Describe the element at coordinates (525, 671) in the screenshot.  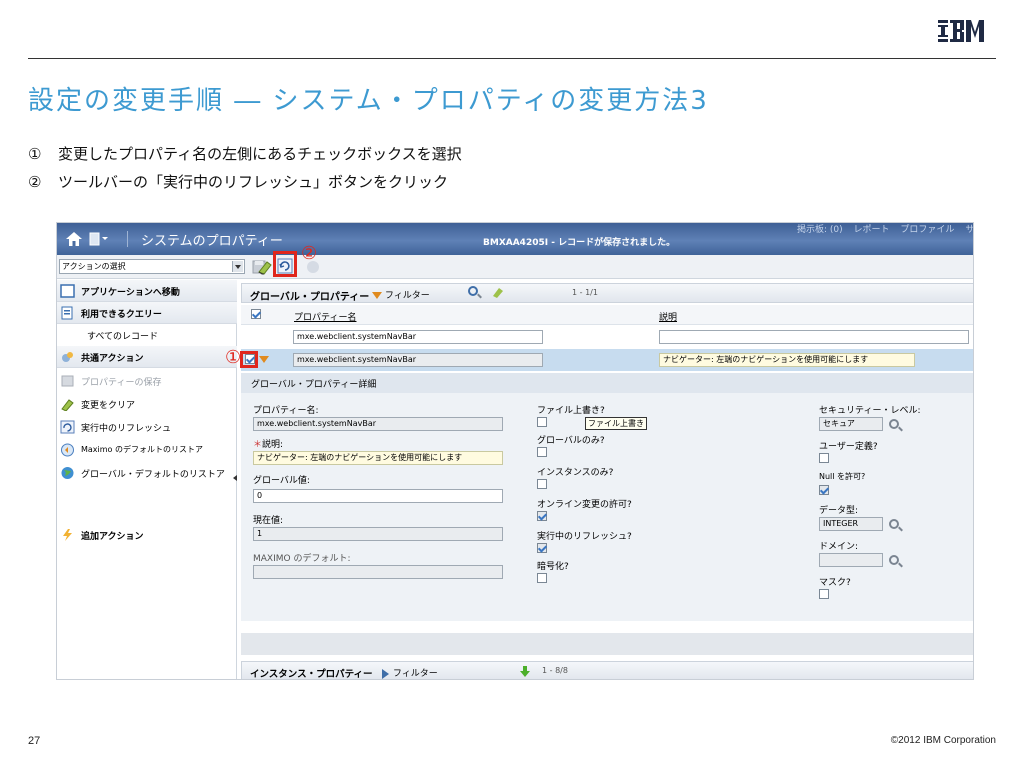
I see `download-icon` at that location.